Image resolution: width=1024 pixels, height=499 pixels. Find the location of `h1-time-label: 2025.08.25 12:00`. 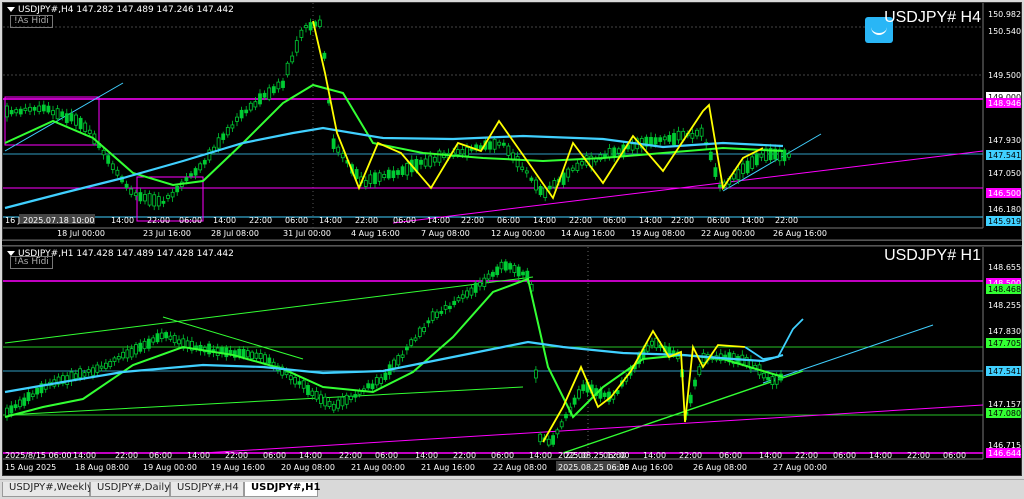

h1-time-label: 2025.08.25 12:00 is located at coordinates (593, 455).